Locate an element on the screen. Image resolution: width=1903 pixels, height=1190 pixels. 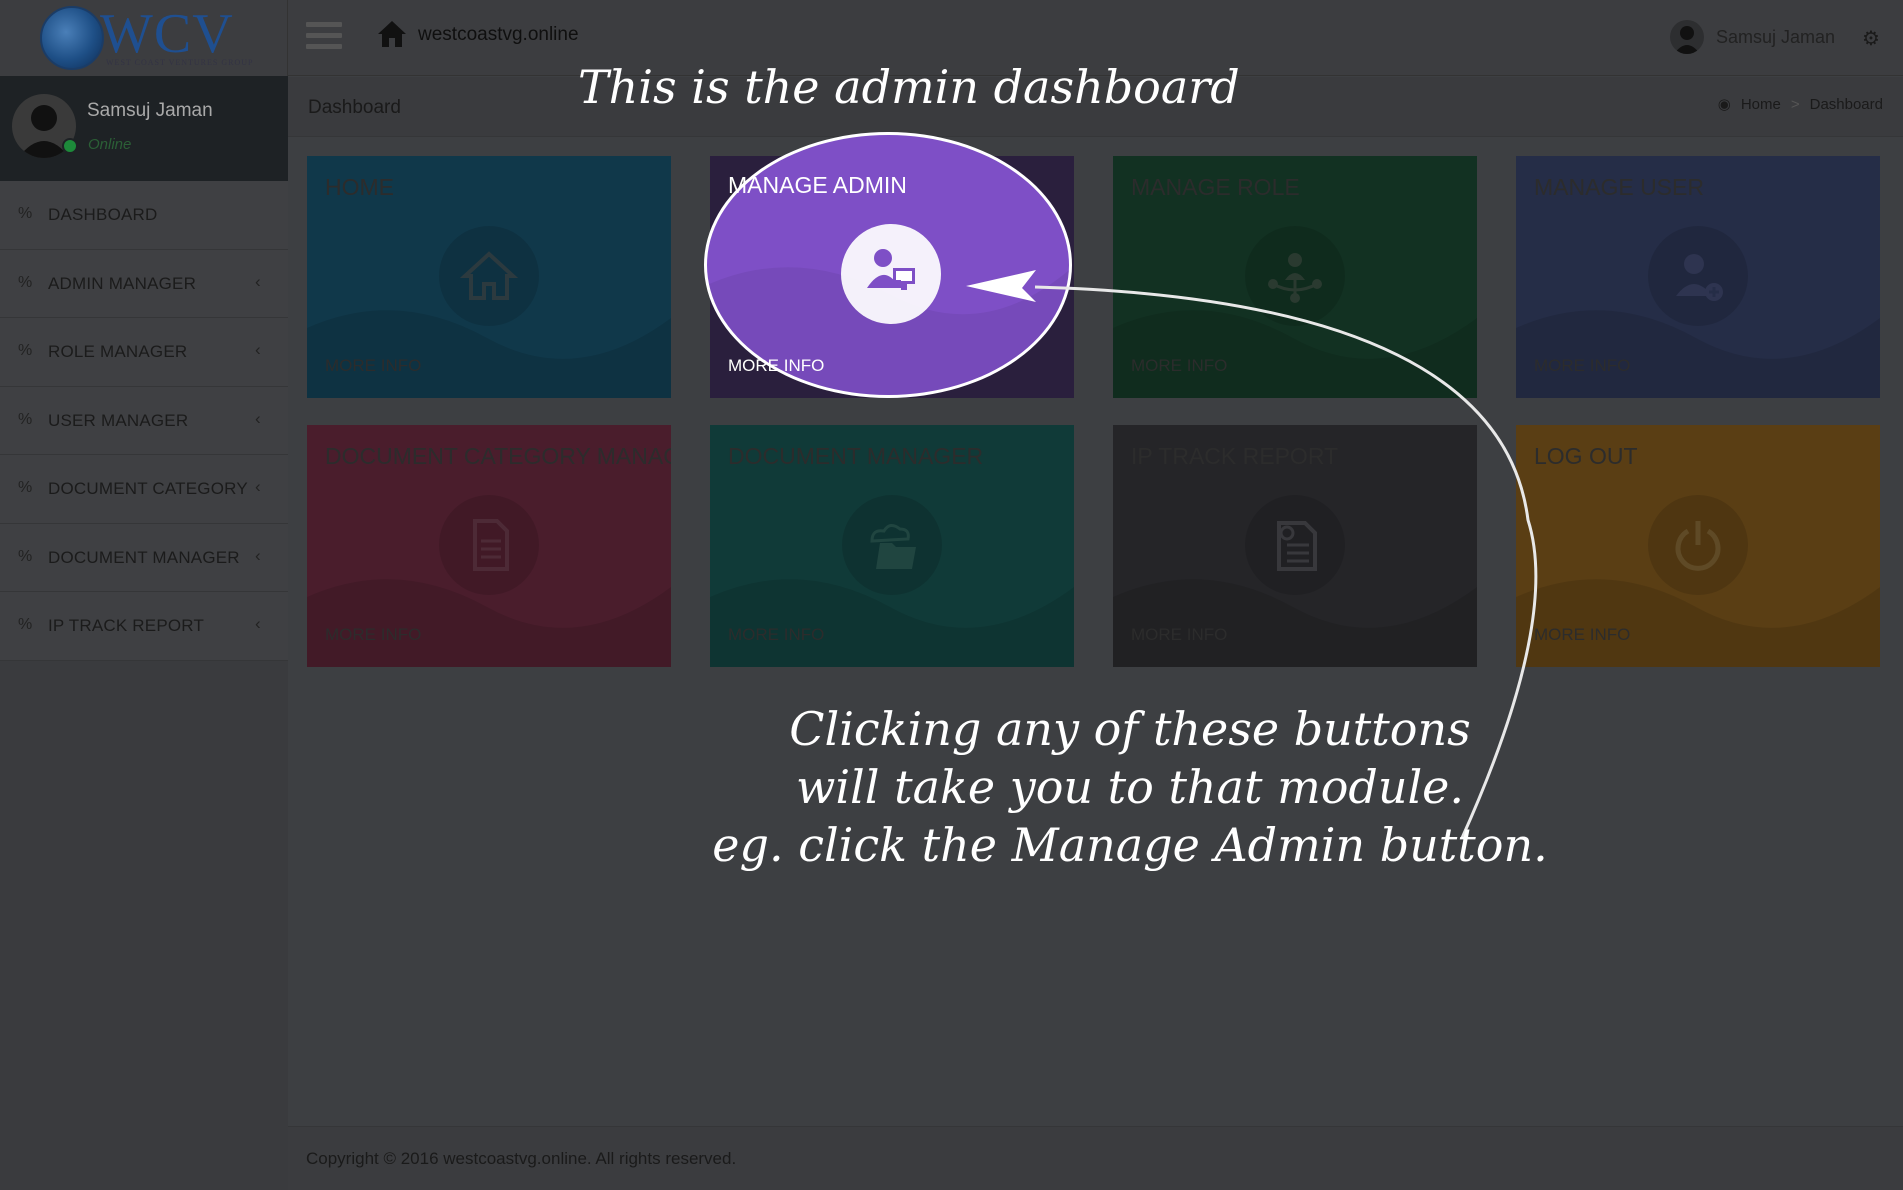
sidebar-item-ip-track-report: % IP TRACK REPORT ‹ is located at coordinates (144, 626).